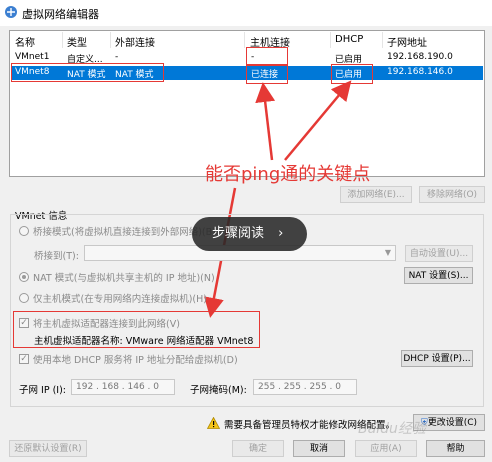  Describe the element at coordinates (120, 299) in the screenshot. I see `host-only-label: 仅主机模式(在专用网络内连接虚拟机)(H)` at that location.